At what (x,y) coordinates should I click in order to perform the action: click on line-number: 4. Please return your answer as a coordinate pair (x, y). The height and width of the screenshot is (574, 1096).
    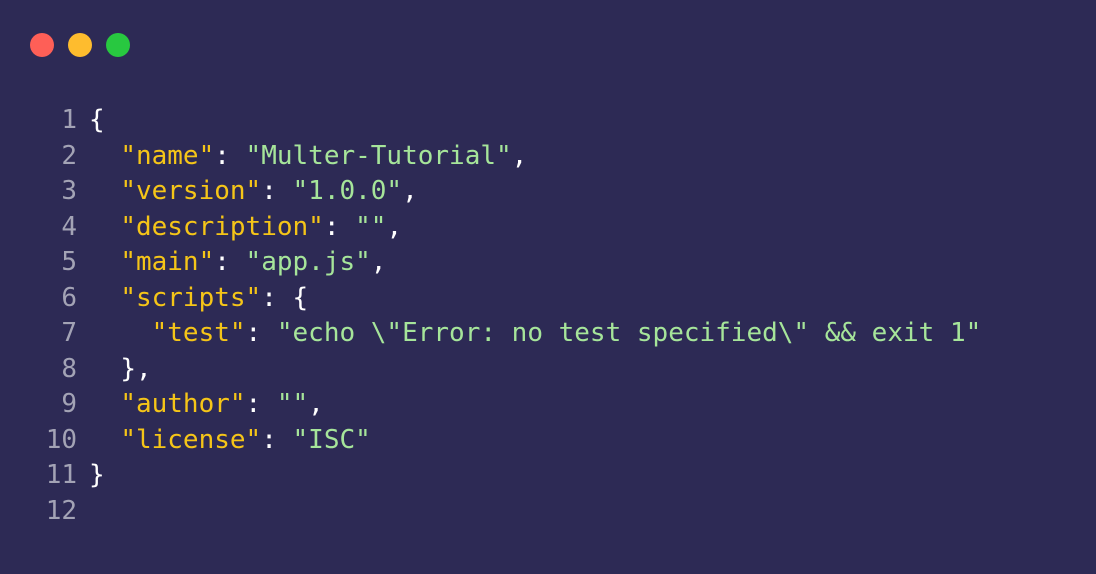
    Looking at the image, I should click on (69, 226).